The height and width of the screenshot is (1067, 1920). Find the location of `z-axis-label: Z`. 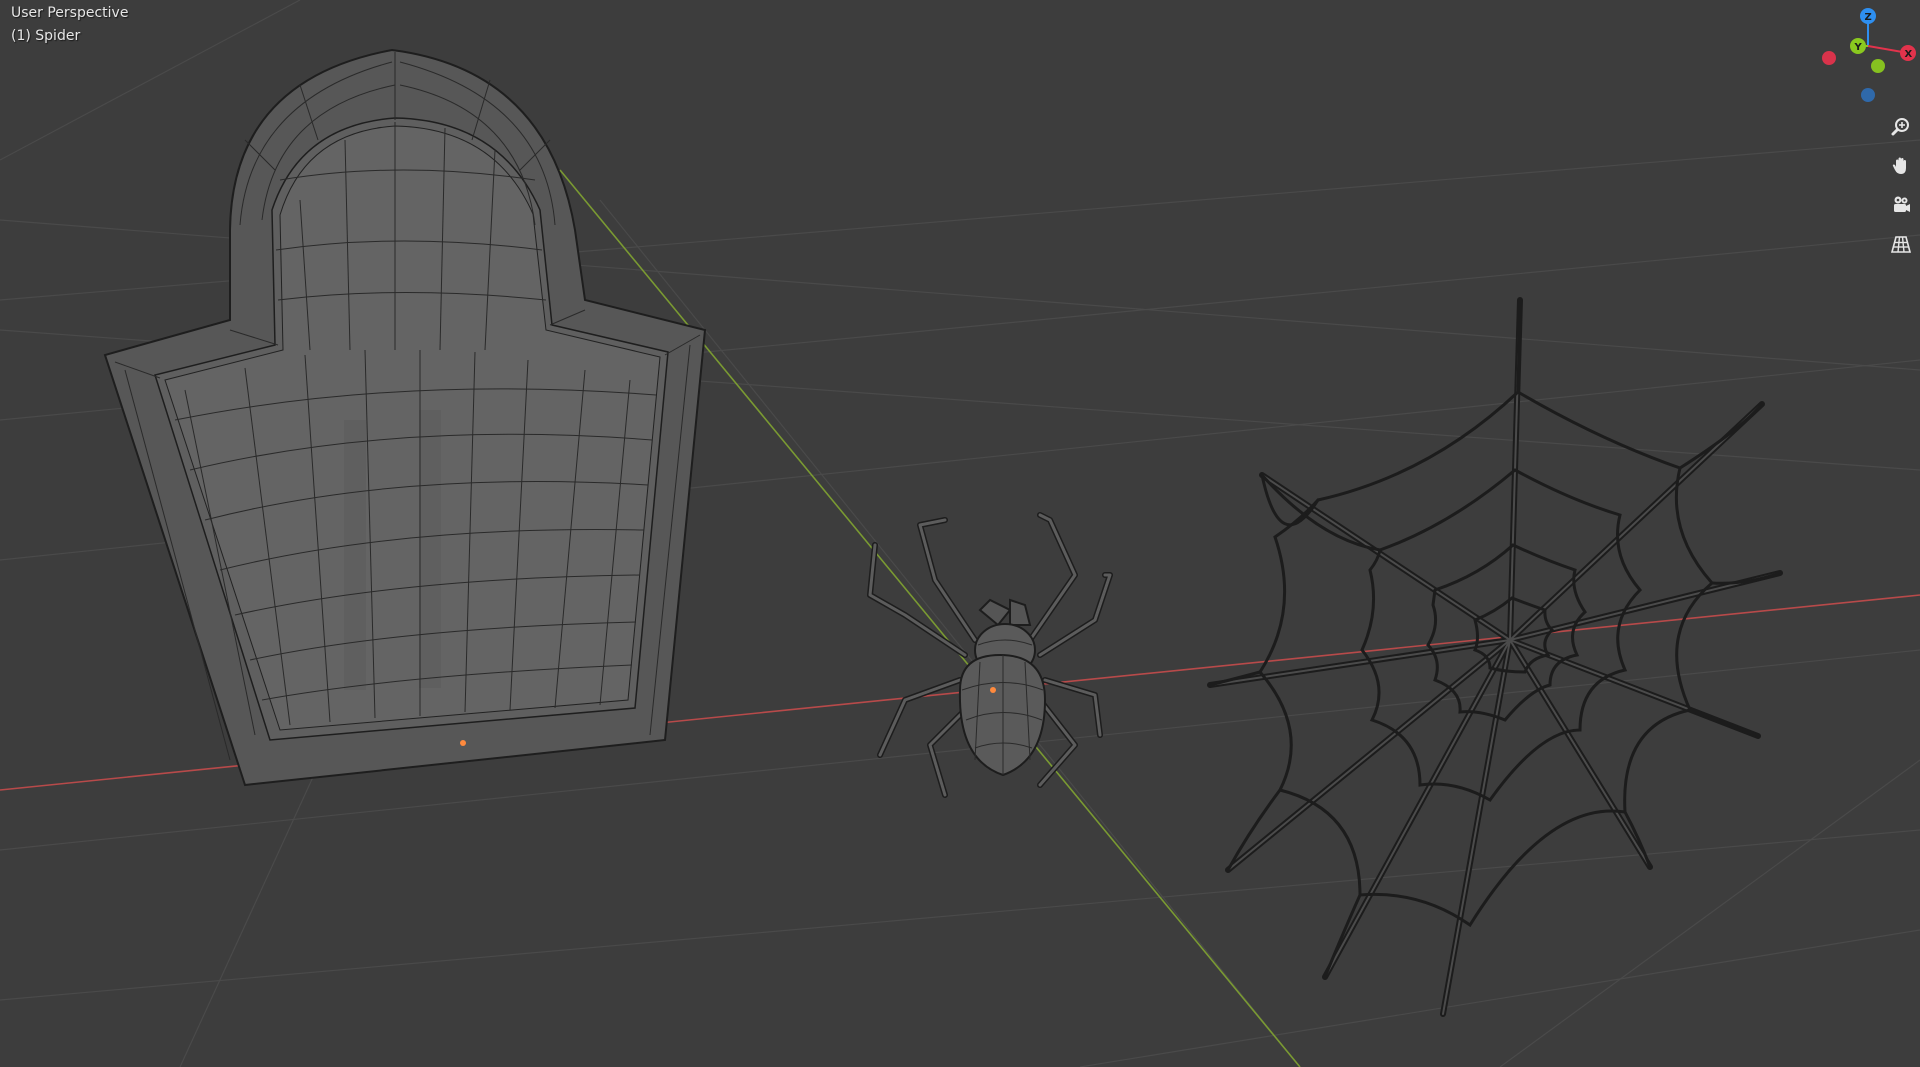

z-axis-label: Z is located at coordinates (1868, 17).